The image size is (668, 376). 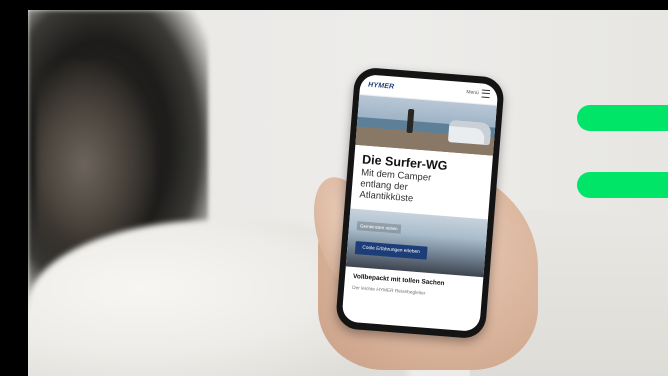 What do you see at coordinates (469, 133) in the screenshot?
I see `camper-van` at bounding box center [469, 133].